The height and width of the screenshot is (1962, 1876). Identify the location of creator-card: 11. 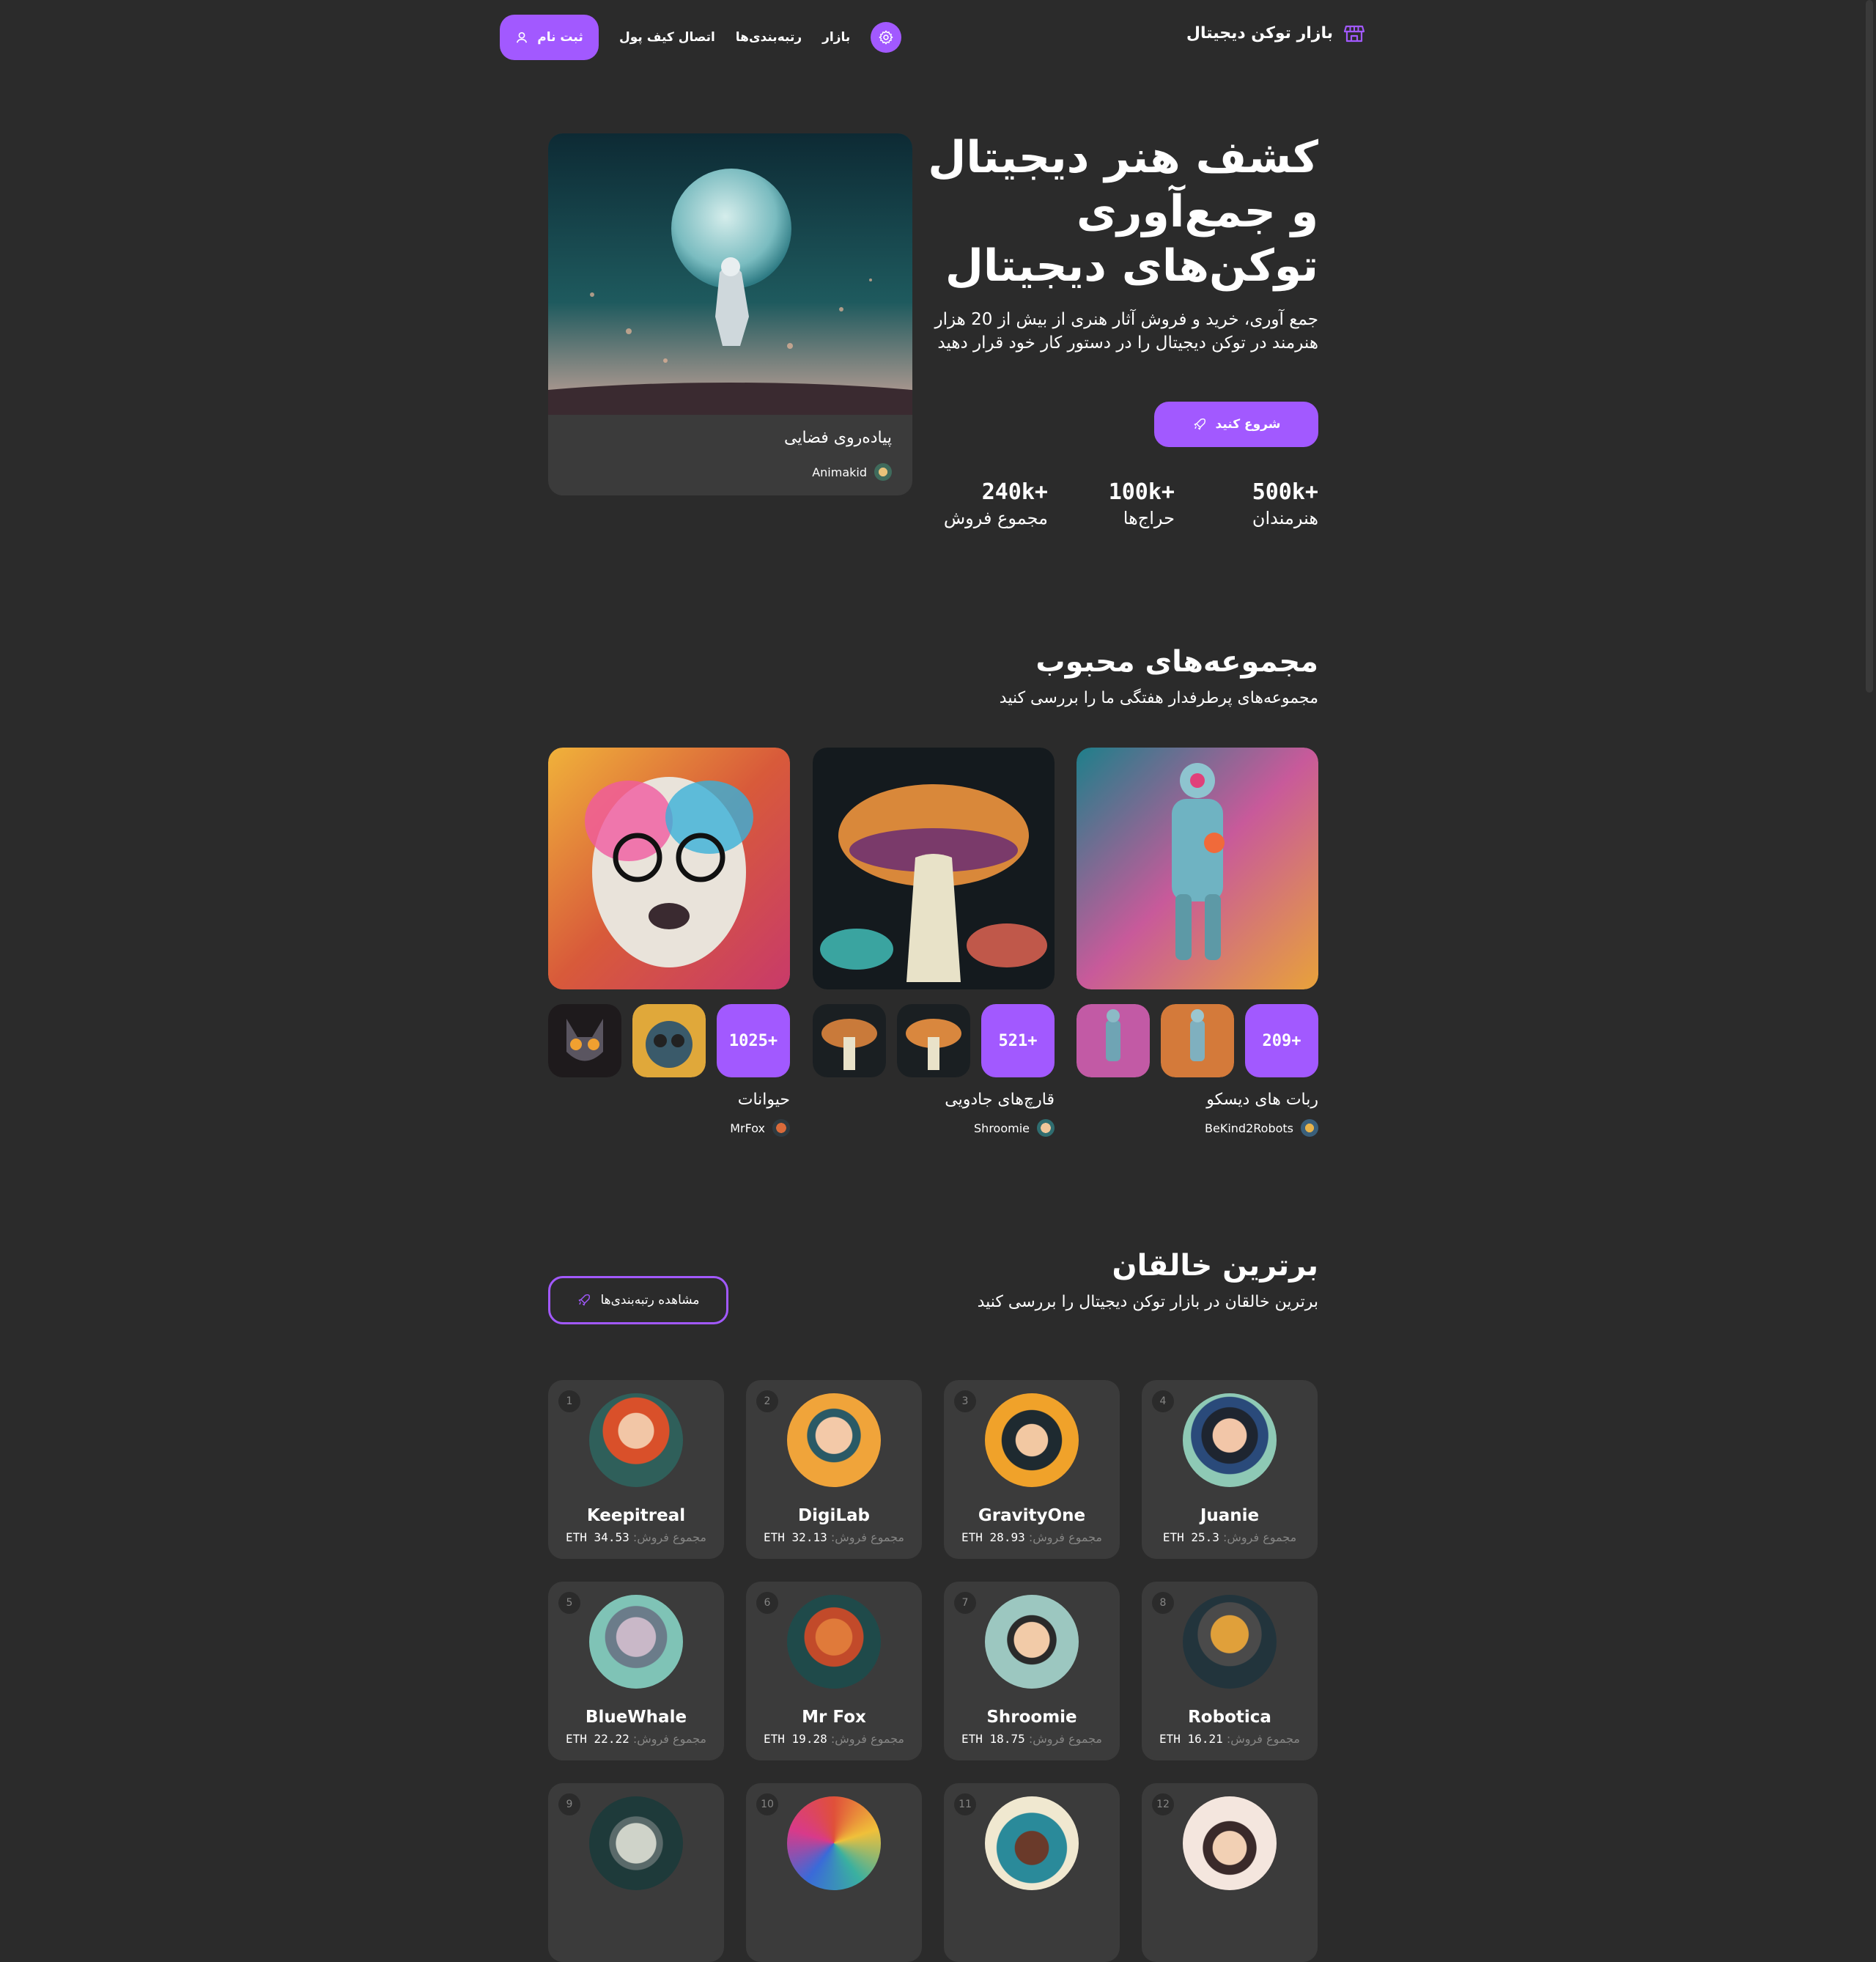
(1032, 1872).